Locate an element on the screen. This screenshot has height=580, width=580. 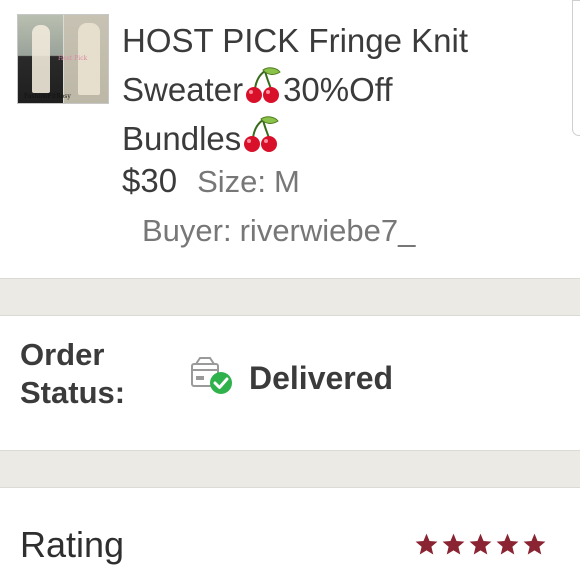
rating-label: Rating is located at coordinates (72, 544).